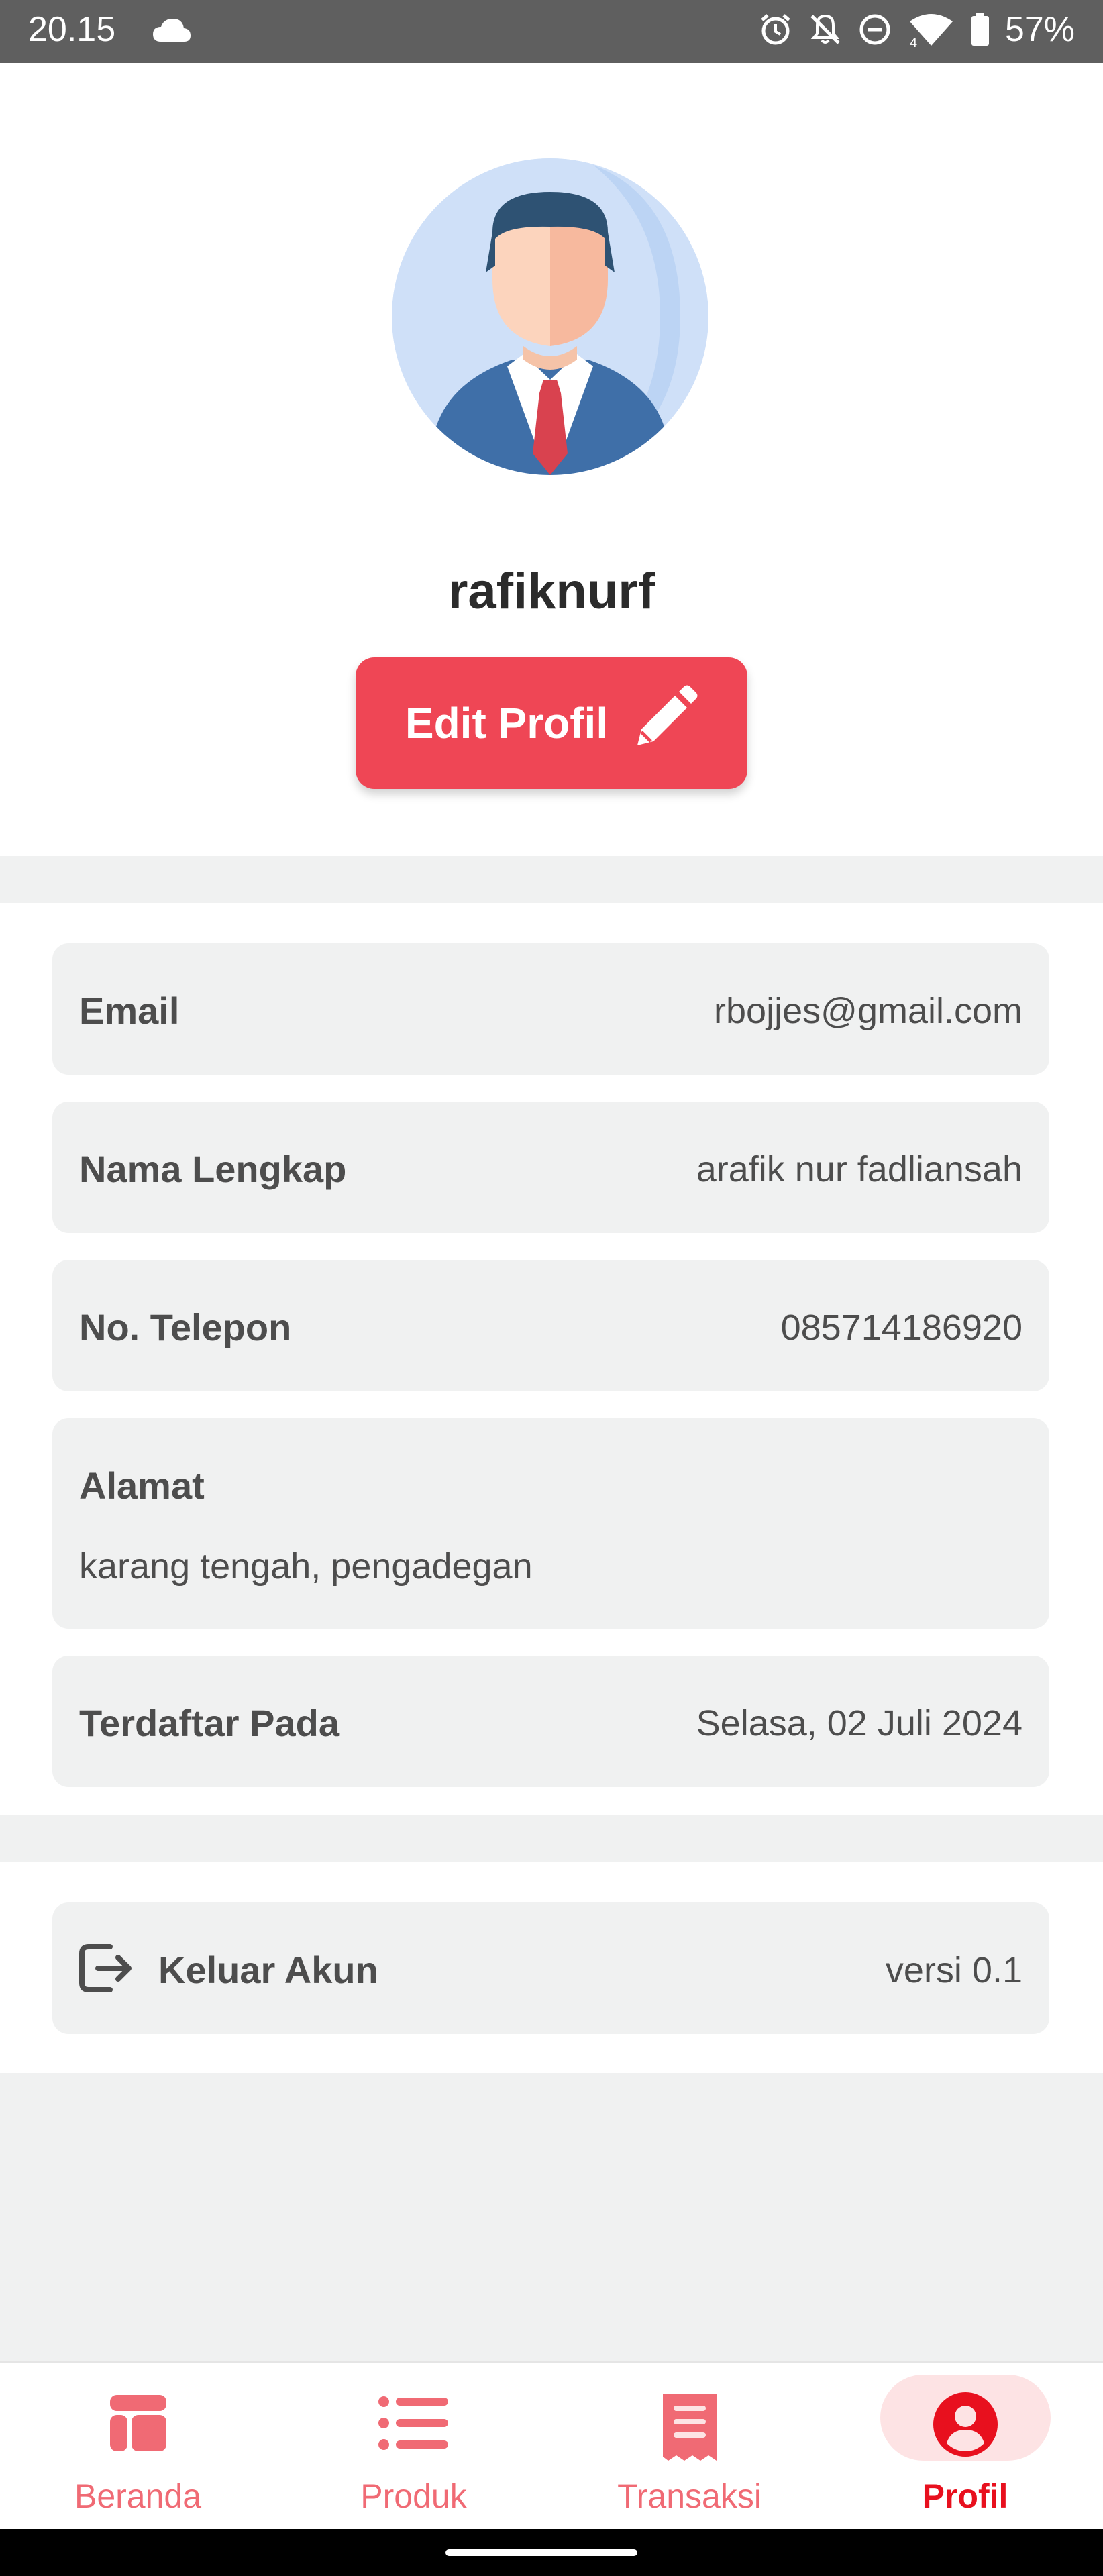 Image resolution: width=1103 pixels, height=2576 pixels. Describe the element at coordinates (550, 1325) in the screenshot. I see `phone-card: No. Telepon 085714186920` at that location.